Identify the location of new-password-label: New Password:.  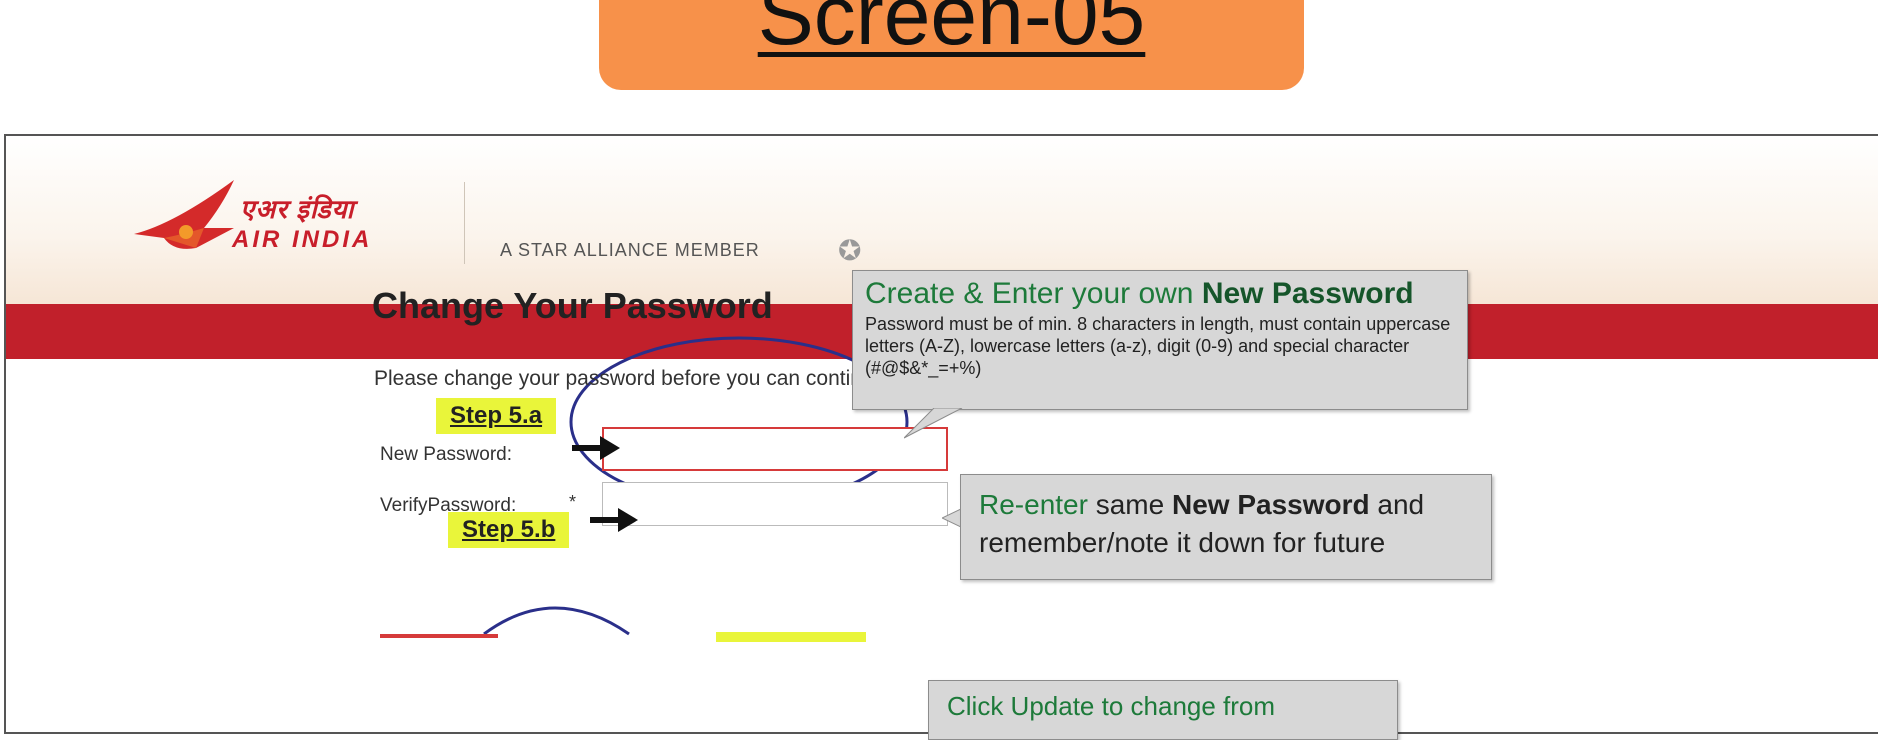
(446, 454).